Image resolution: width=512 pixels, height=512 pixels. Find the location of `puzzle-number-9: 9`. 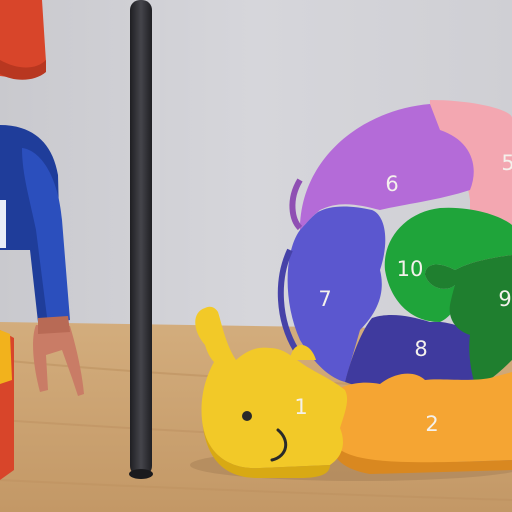

puzzle-number-9: 9 is located at coordinates (504, 299).